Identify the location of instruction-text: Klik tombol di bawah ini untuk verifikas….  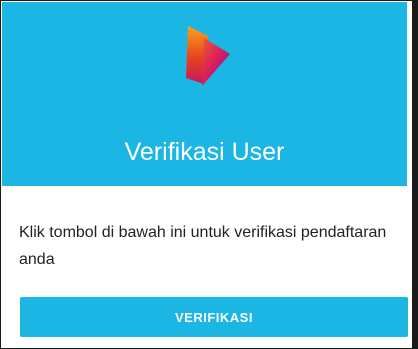
(203, 246).